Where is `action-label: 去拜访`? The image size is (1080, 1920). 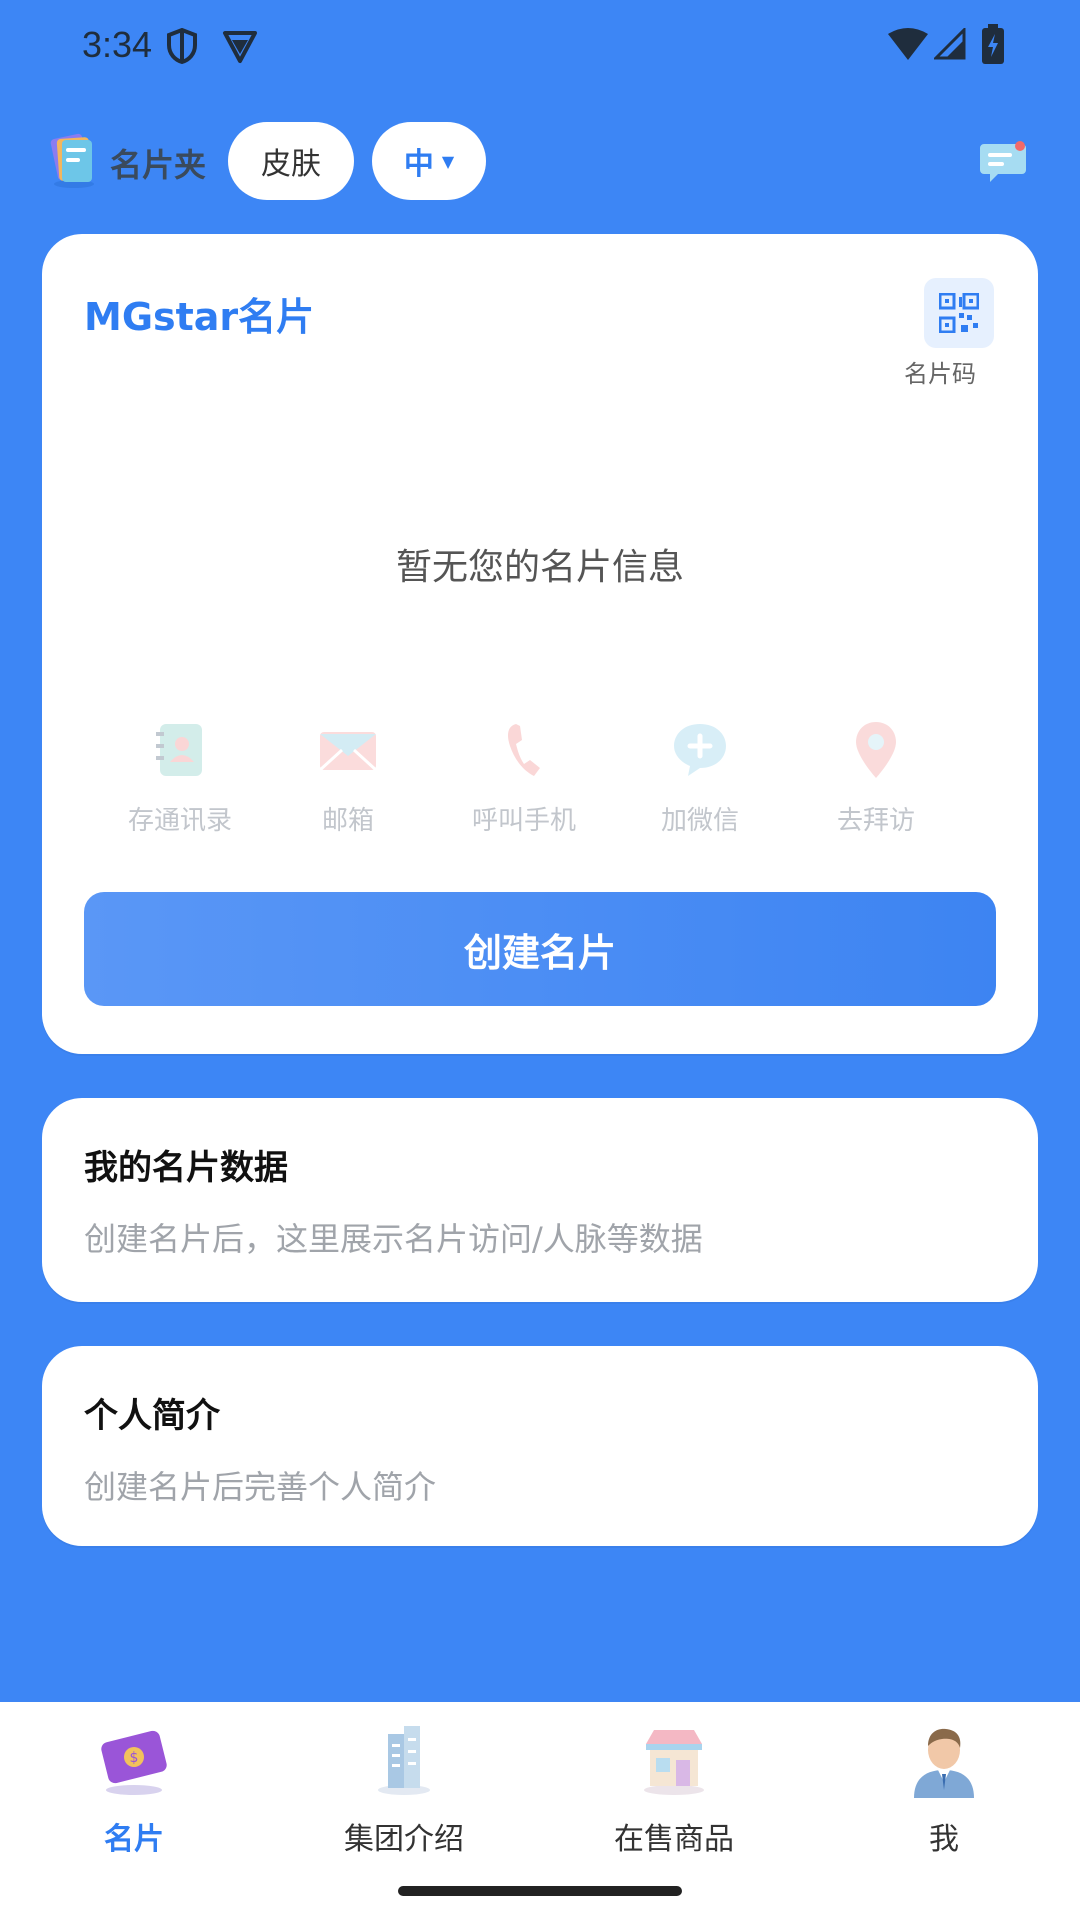
action-label: 去拜访 is located at coordinates (875, 821).